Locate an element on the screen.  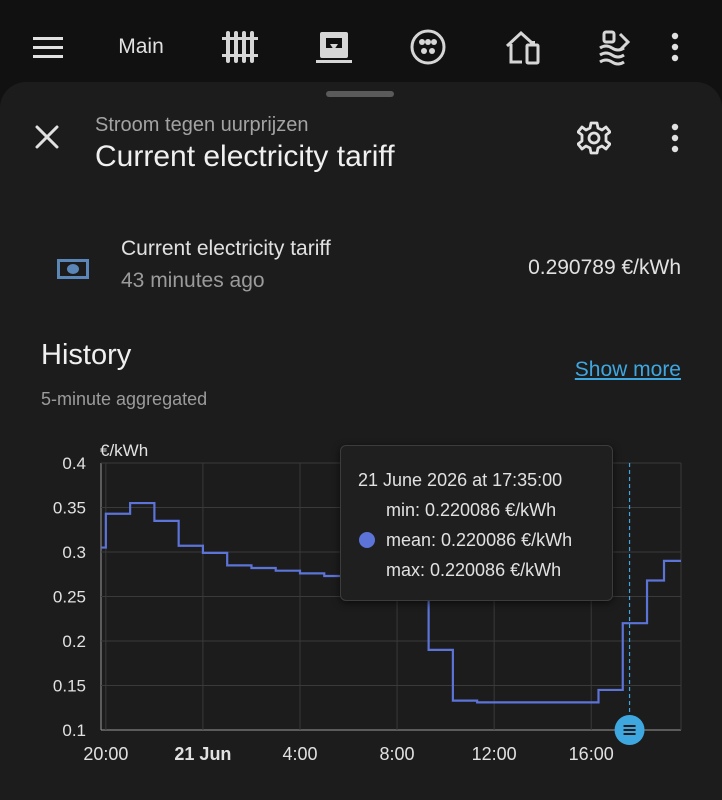
x-tick-label: 12:00 is located at coordinates (494, 754).